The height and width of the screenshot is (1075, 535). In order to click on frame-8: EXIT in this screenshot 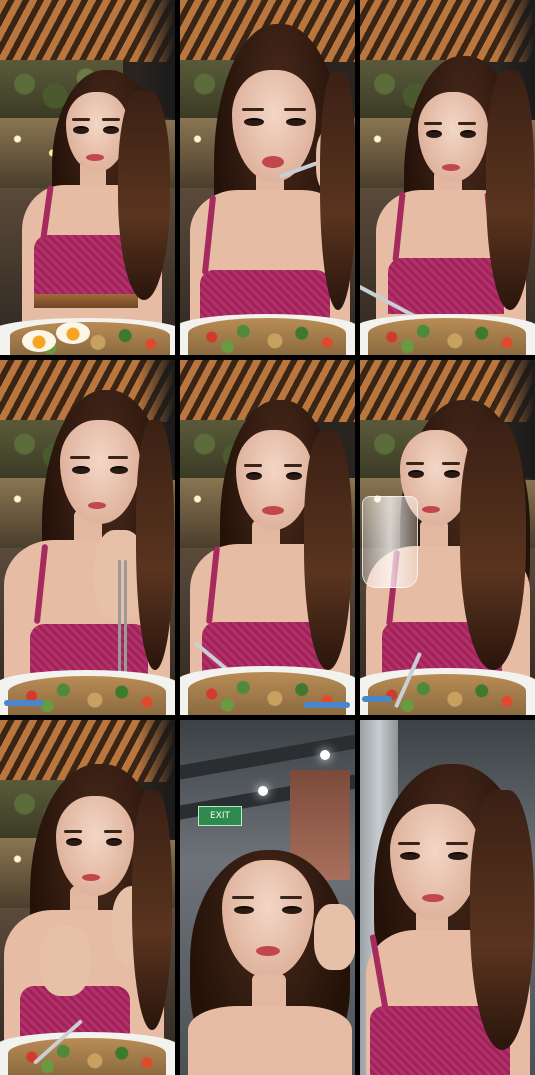, I will do `click(267, 897)`.